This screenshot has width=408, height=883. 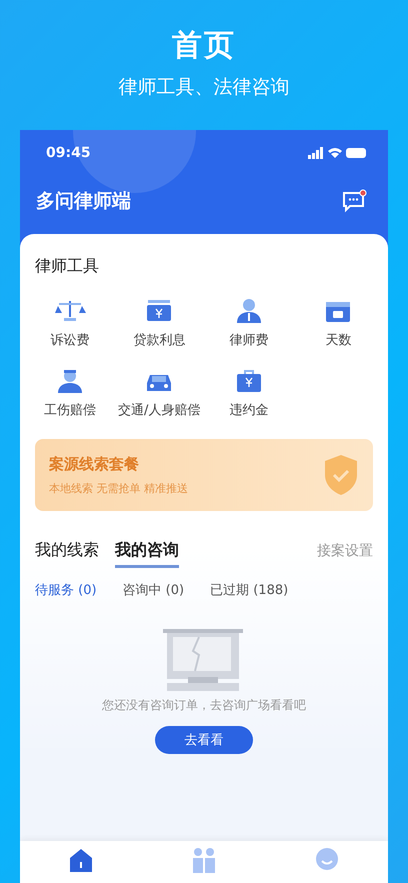 What do you see at coordinates (147, 554) in the screenshot?
I see `tab: 我的咨询` at bounding box center [147, 554].